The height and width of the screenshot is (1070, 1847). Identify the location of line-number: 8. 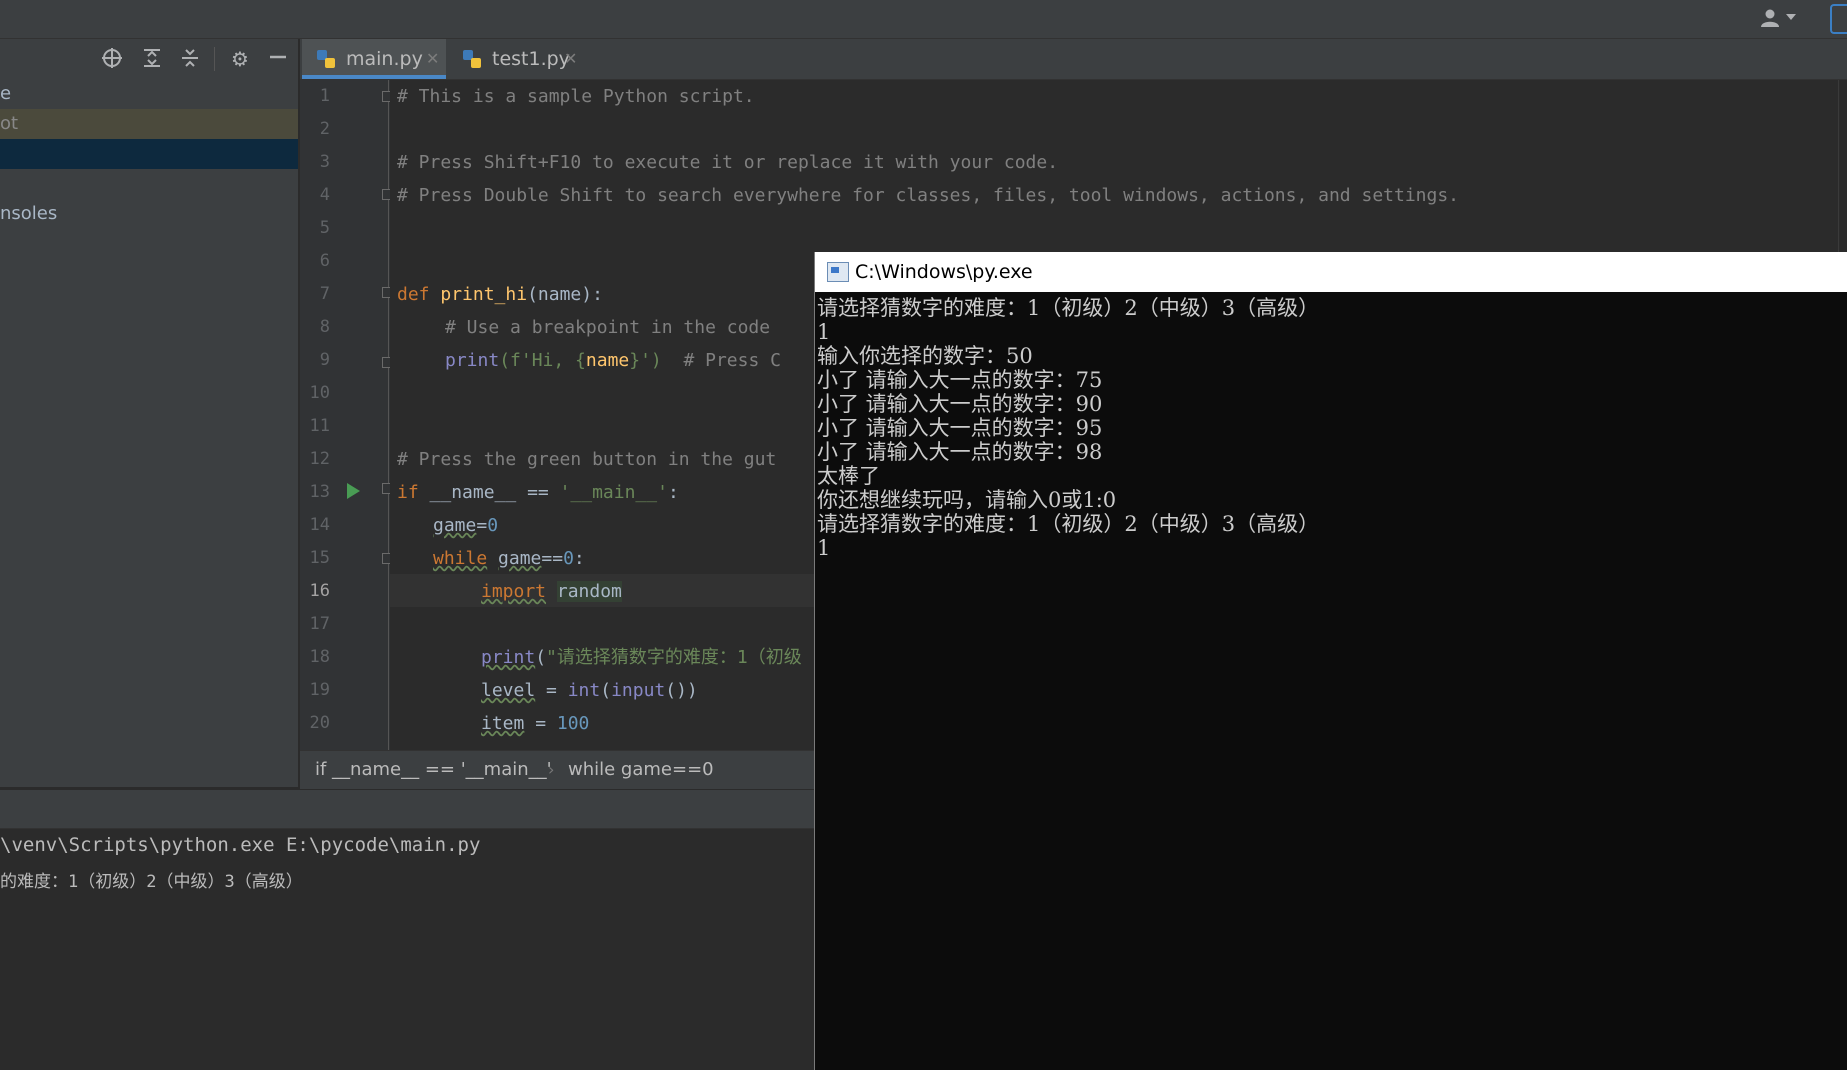
(324, 327).